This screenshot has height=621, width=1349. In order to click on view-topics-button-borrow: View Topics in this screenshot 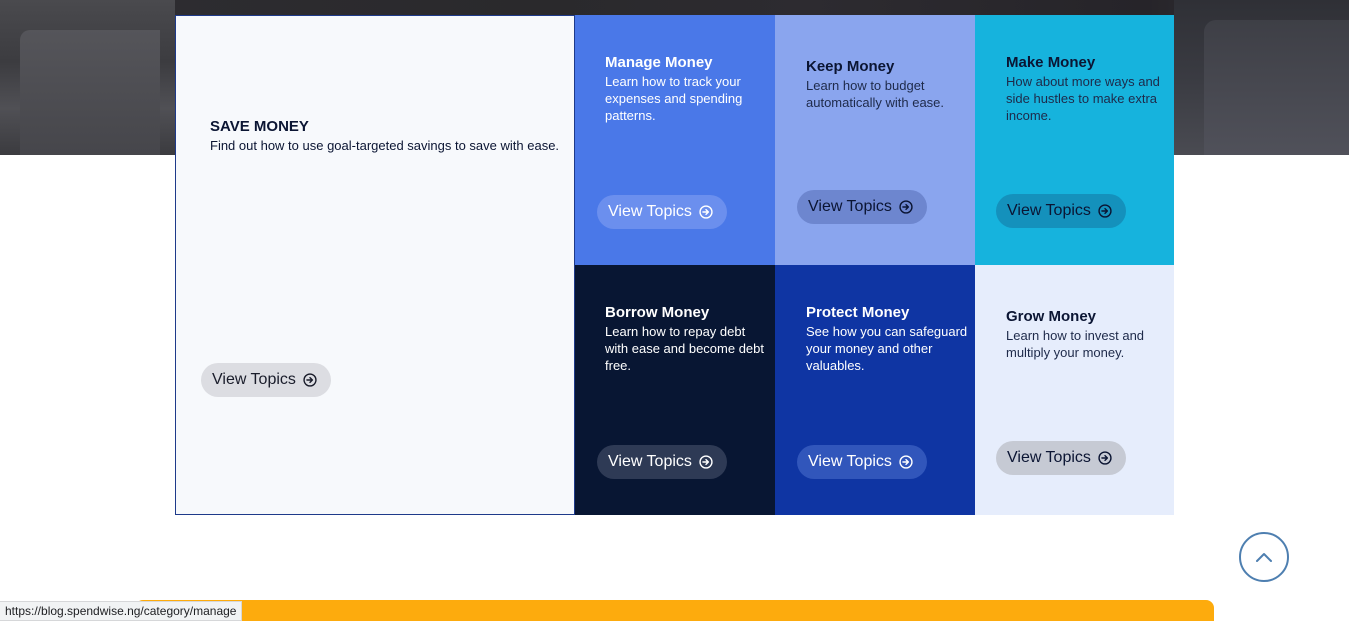, I will do `click(662, 462)`.